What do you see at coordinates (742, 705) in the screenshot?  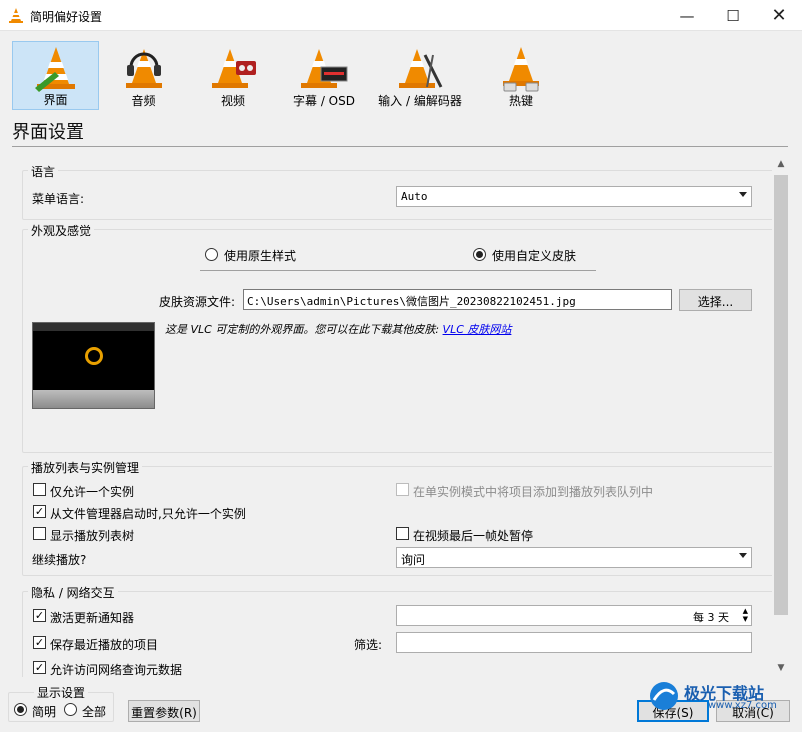 I see `watermark-url: www.xz7.com` at bounding box center [742, 705].